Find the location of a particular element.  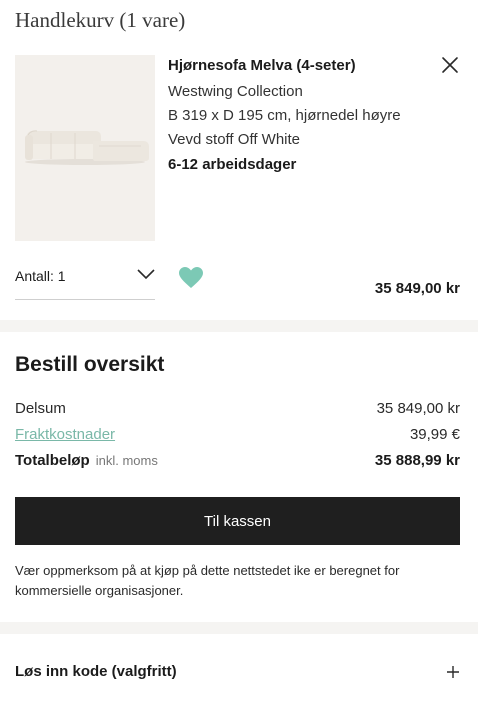

total-label-text: Totalbeløp is located at coordinates (52, 460).